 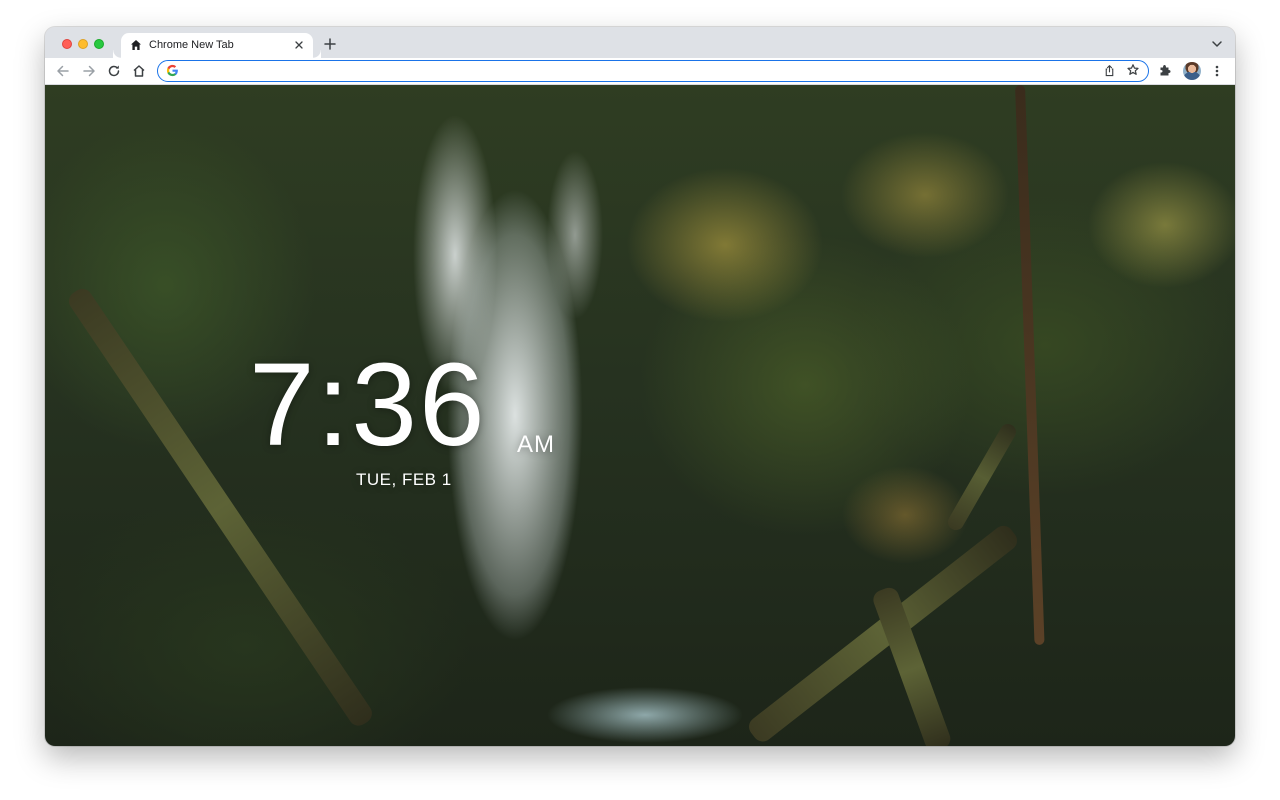 I want to click on window-close-button, so click(x=67, y=44).